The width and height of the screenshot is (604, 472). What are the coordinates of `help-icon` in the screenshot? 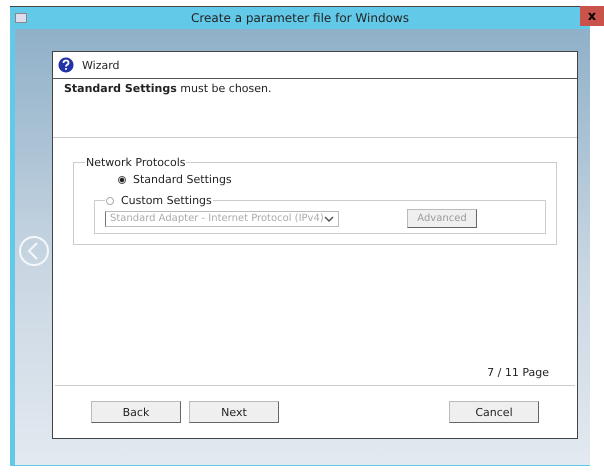 It's located at (66, 65).